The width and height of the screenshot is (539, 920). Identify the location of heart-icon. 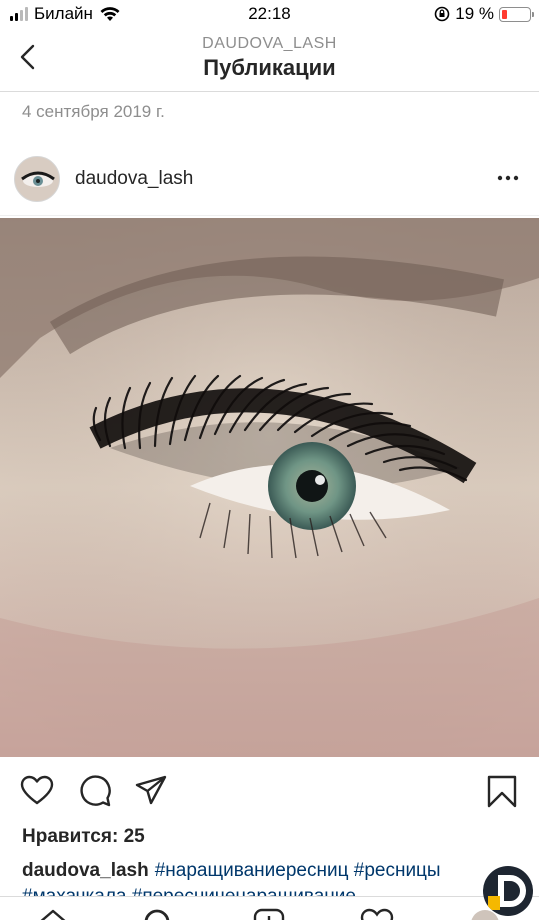
(37, 791).